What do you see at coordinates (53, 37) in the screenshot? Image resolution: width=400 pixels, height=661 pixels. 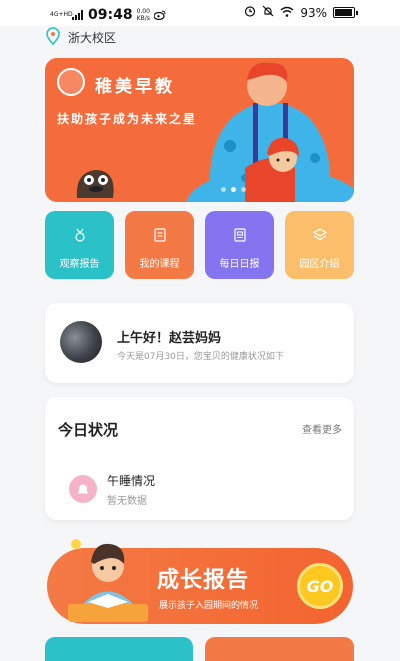 I see `location-pin-icon` at bounding box center [53, 37].